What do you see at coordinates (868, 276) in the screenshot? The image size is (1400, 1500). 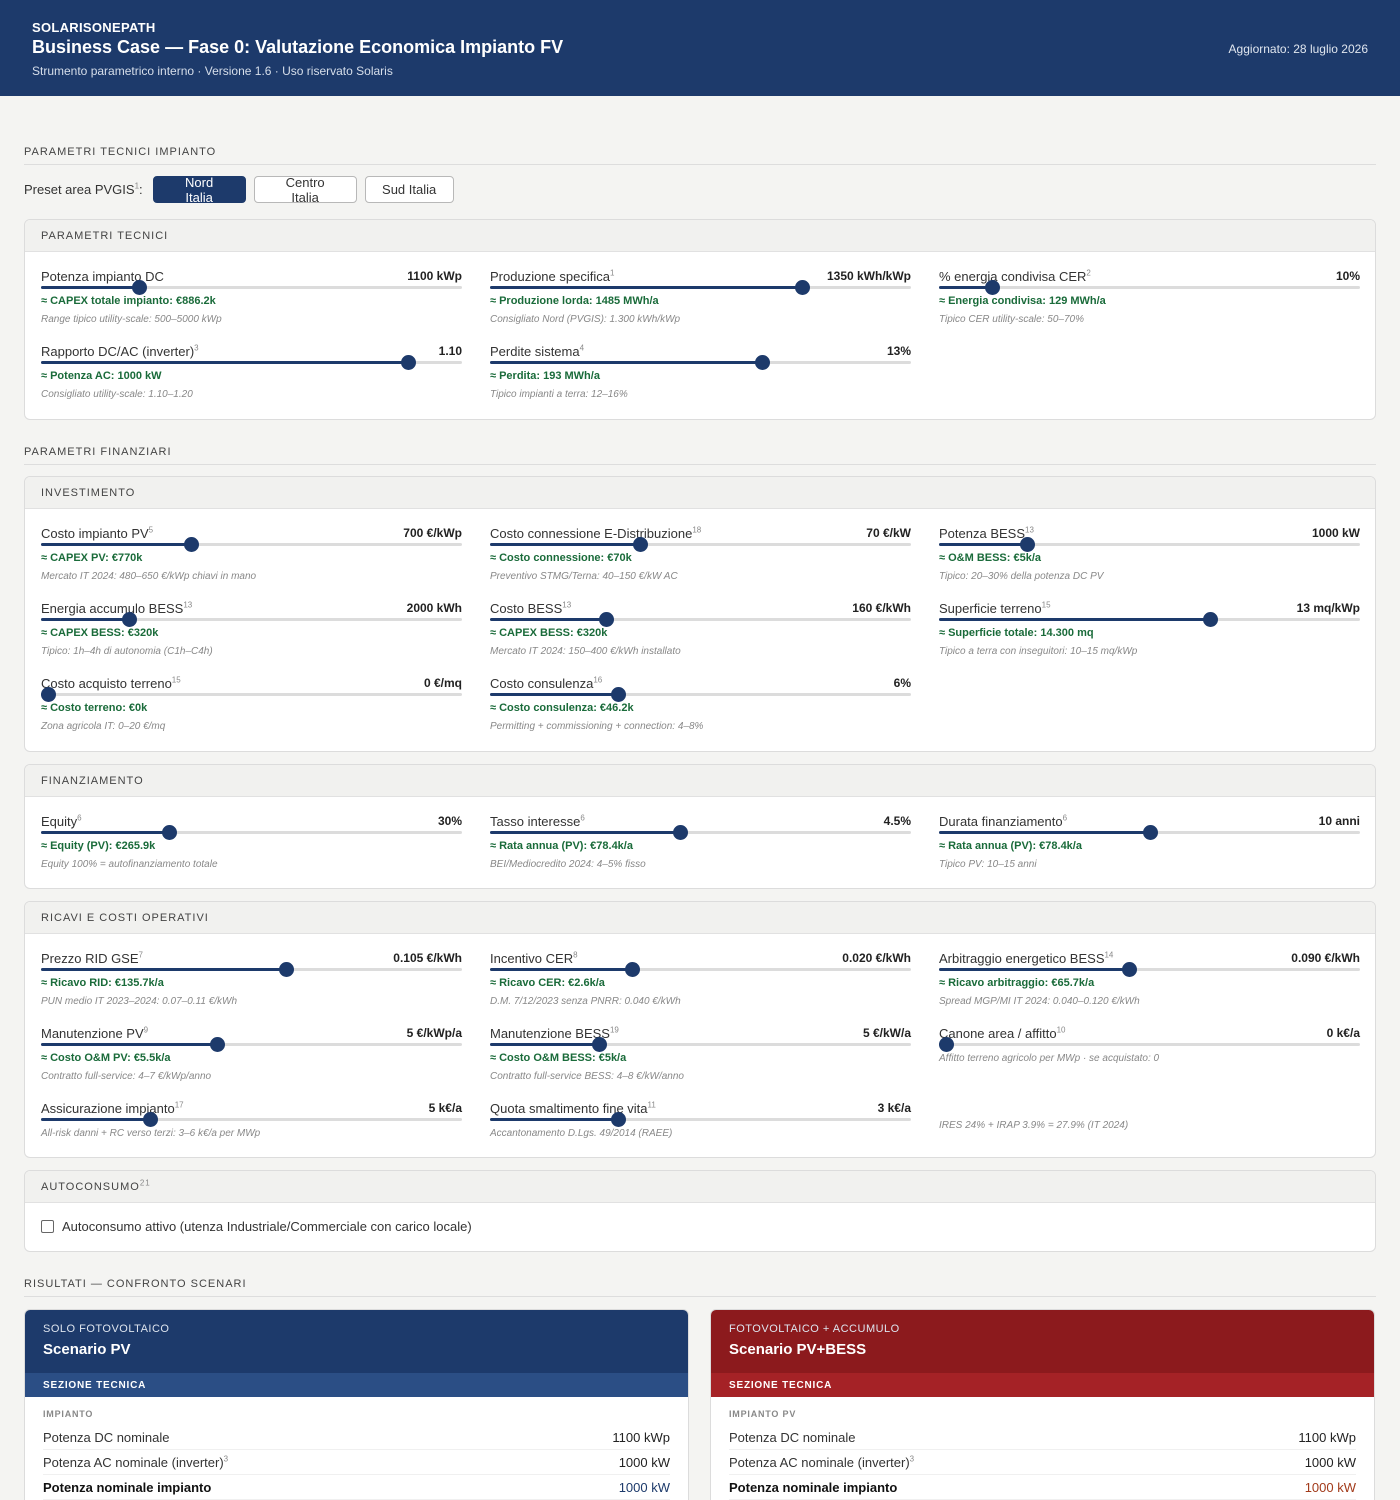 I see `param-value: 1350 kWh/kWp` at bounding box center [868, 276].